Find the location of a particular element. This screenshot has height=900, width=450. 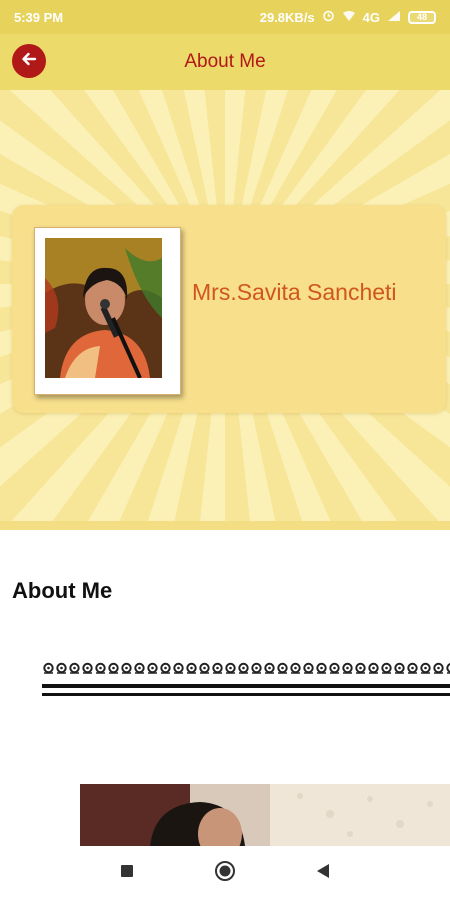

battery-level: 48 is located at coordinates (421, 17).